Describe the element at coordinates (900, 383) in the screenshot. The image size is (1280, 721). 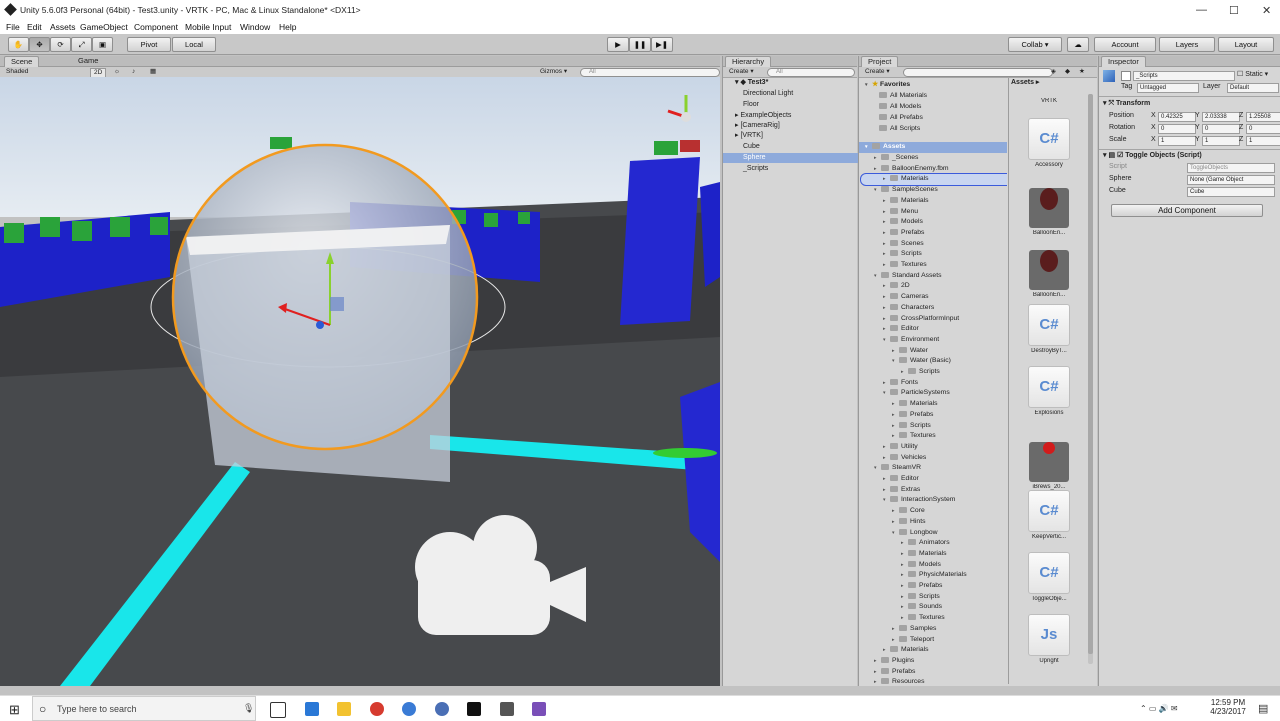
I see `project-folder: ▸ Fonts` at that location.